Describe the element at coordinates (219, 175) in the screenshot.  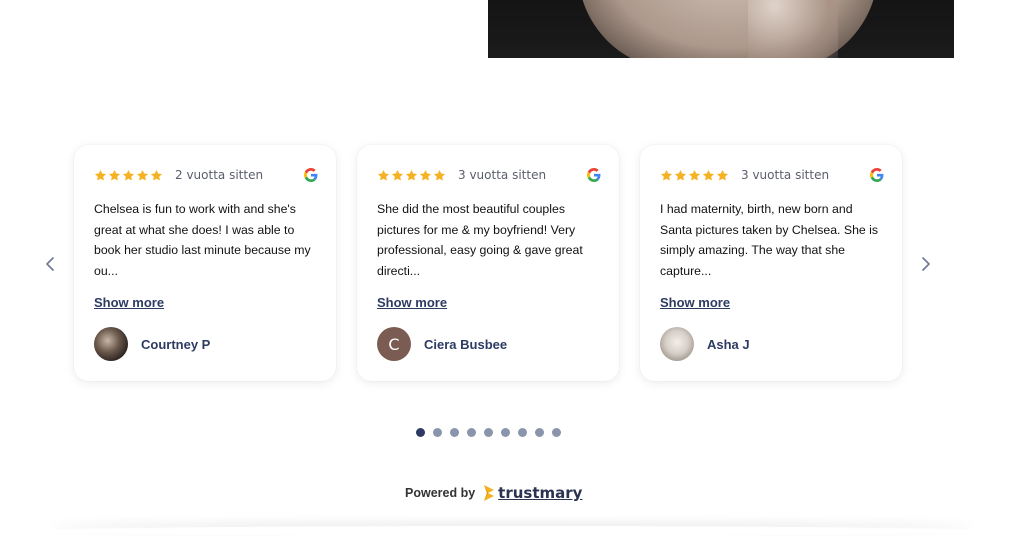
I see `review-date: 2 vuotta sitten` at that location.